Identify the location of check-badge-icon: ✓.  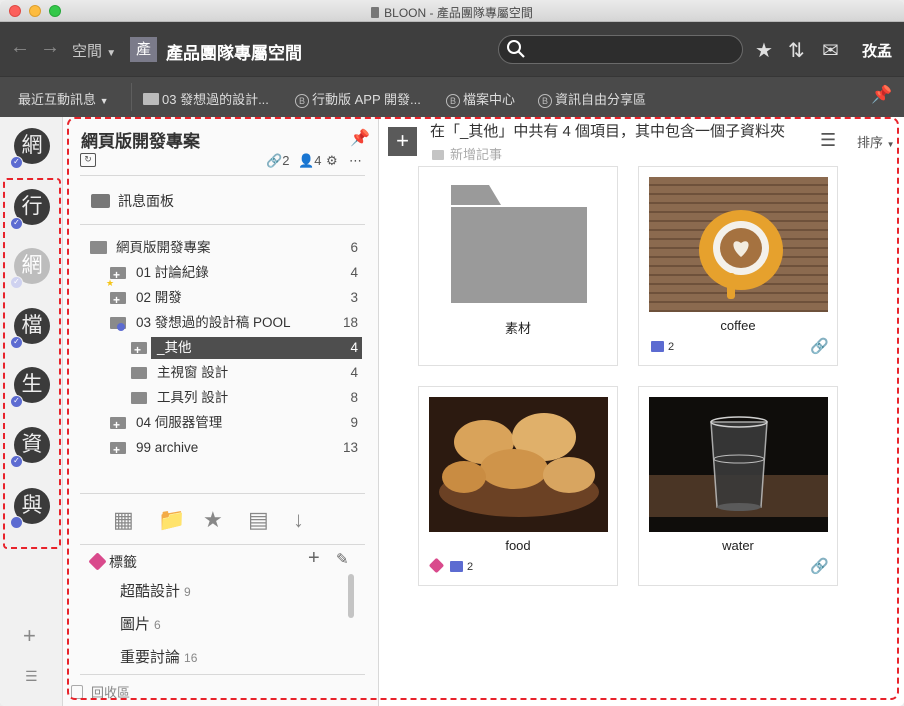
(16, 162).